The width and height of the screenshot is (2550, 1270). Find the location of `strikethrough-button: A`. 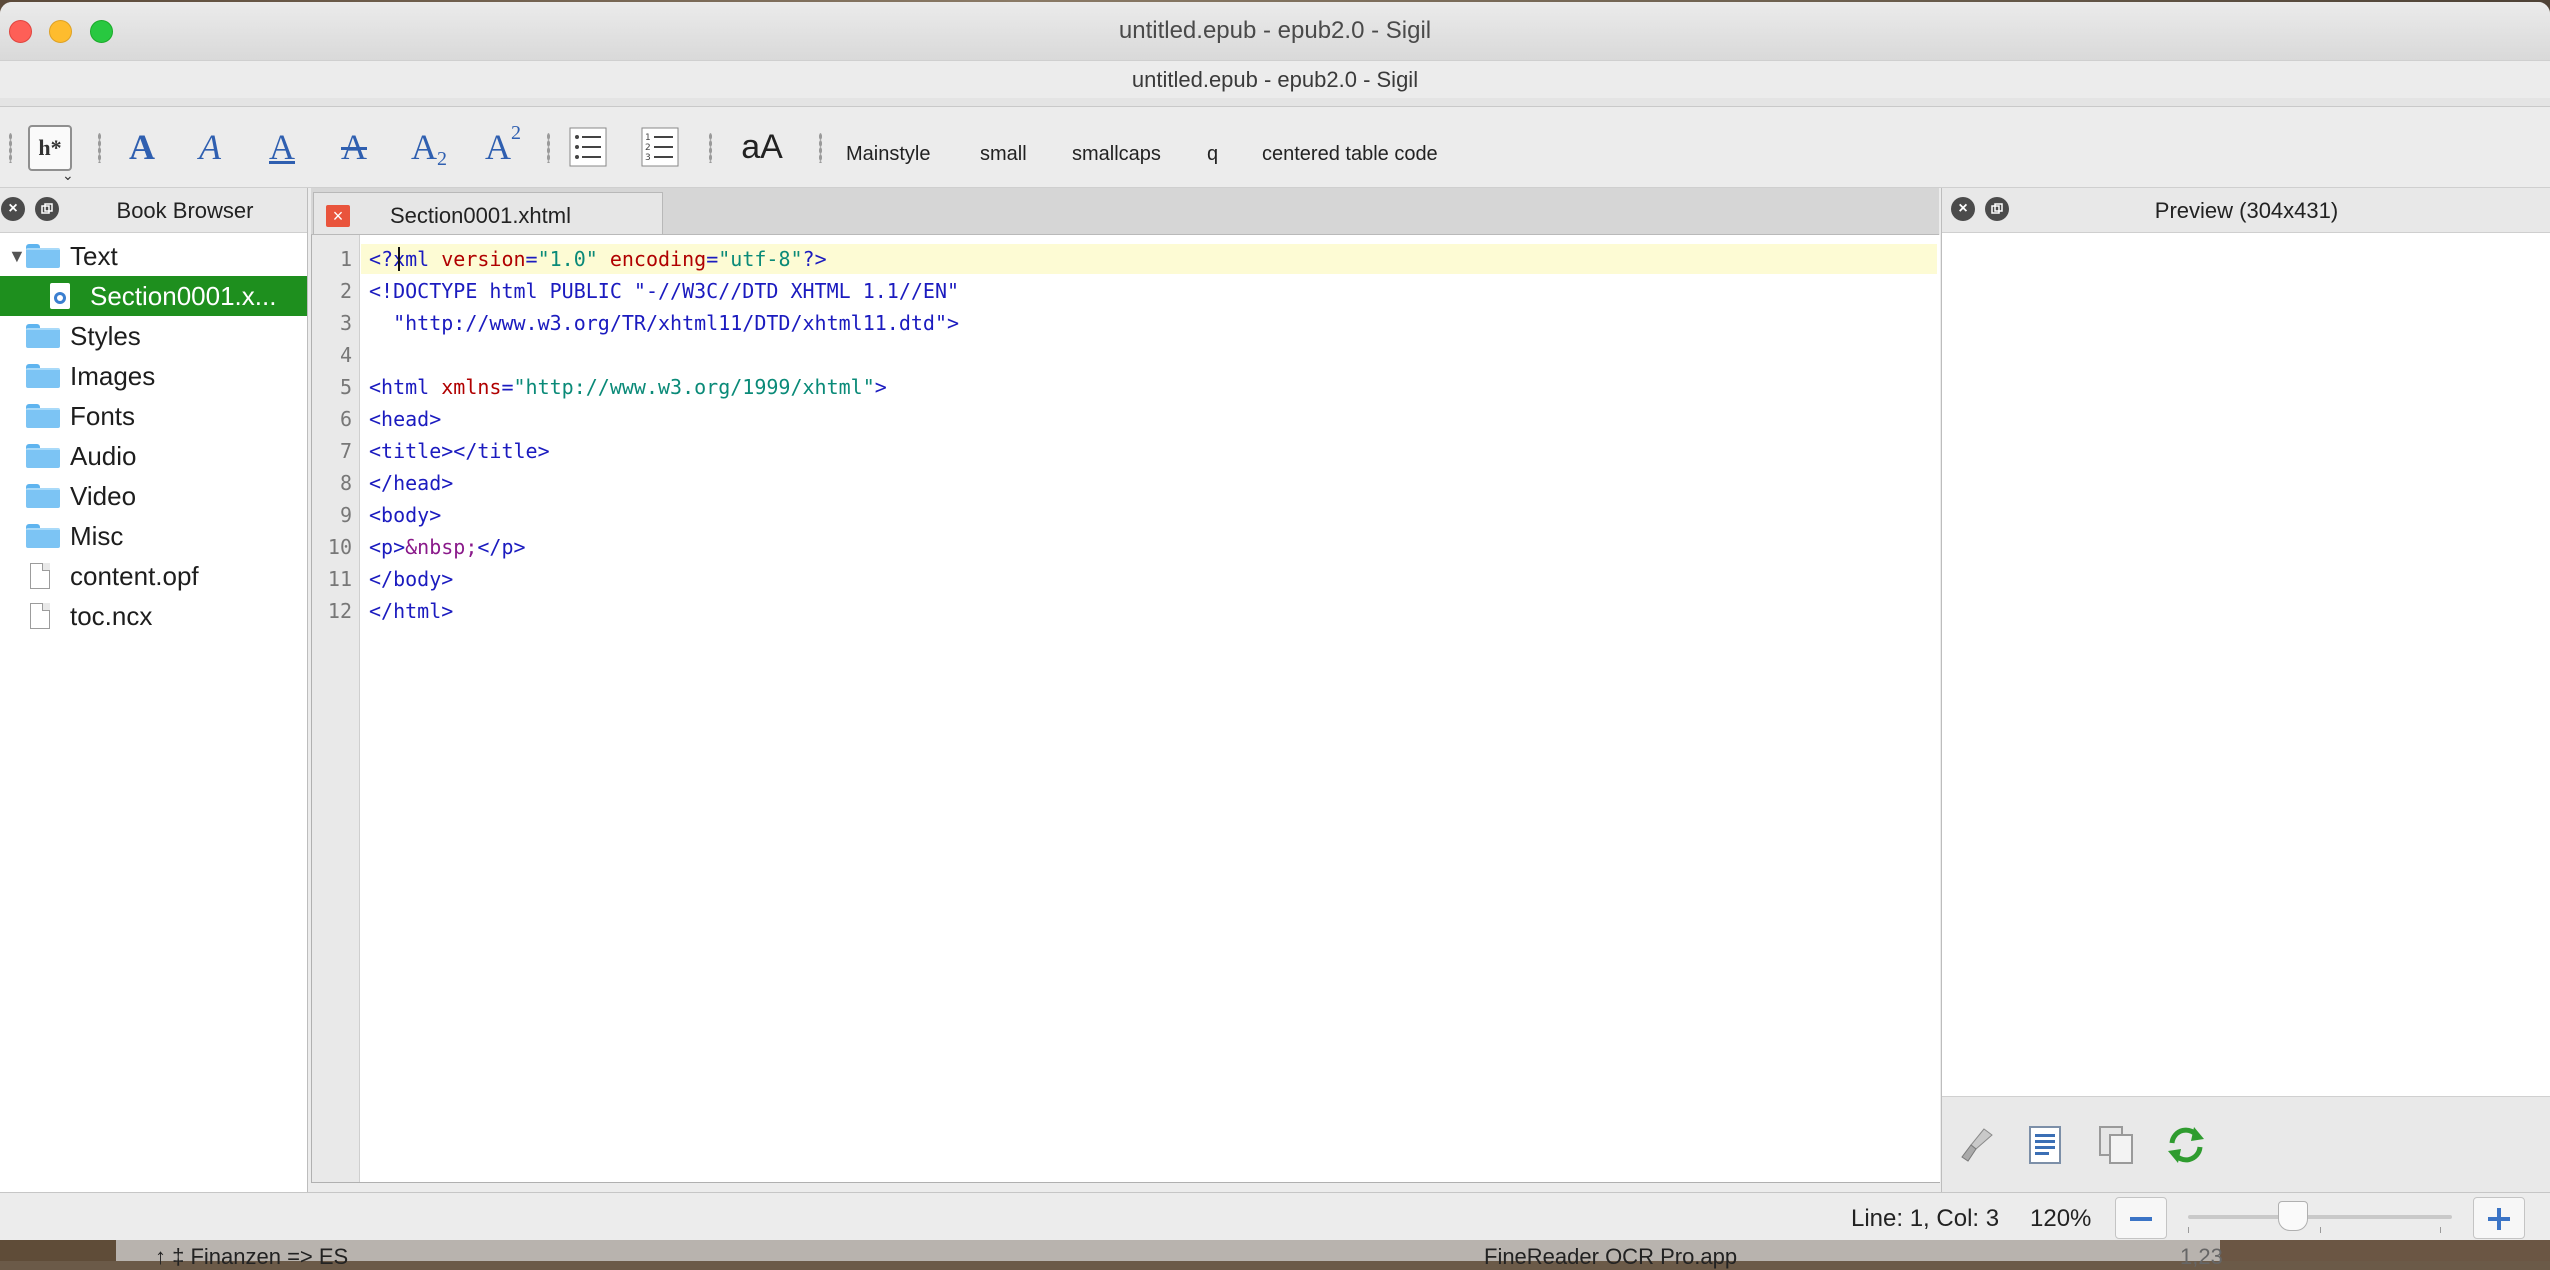

strikethrough-button: A is located at coordinates (354, 147).